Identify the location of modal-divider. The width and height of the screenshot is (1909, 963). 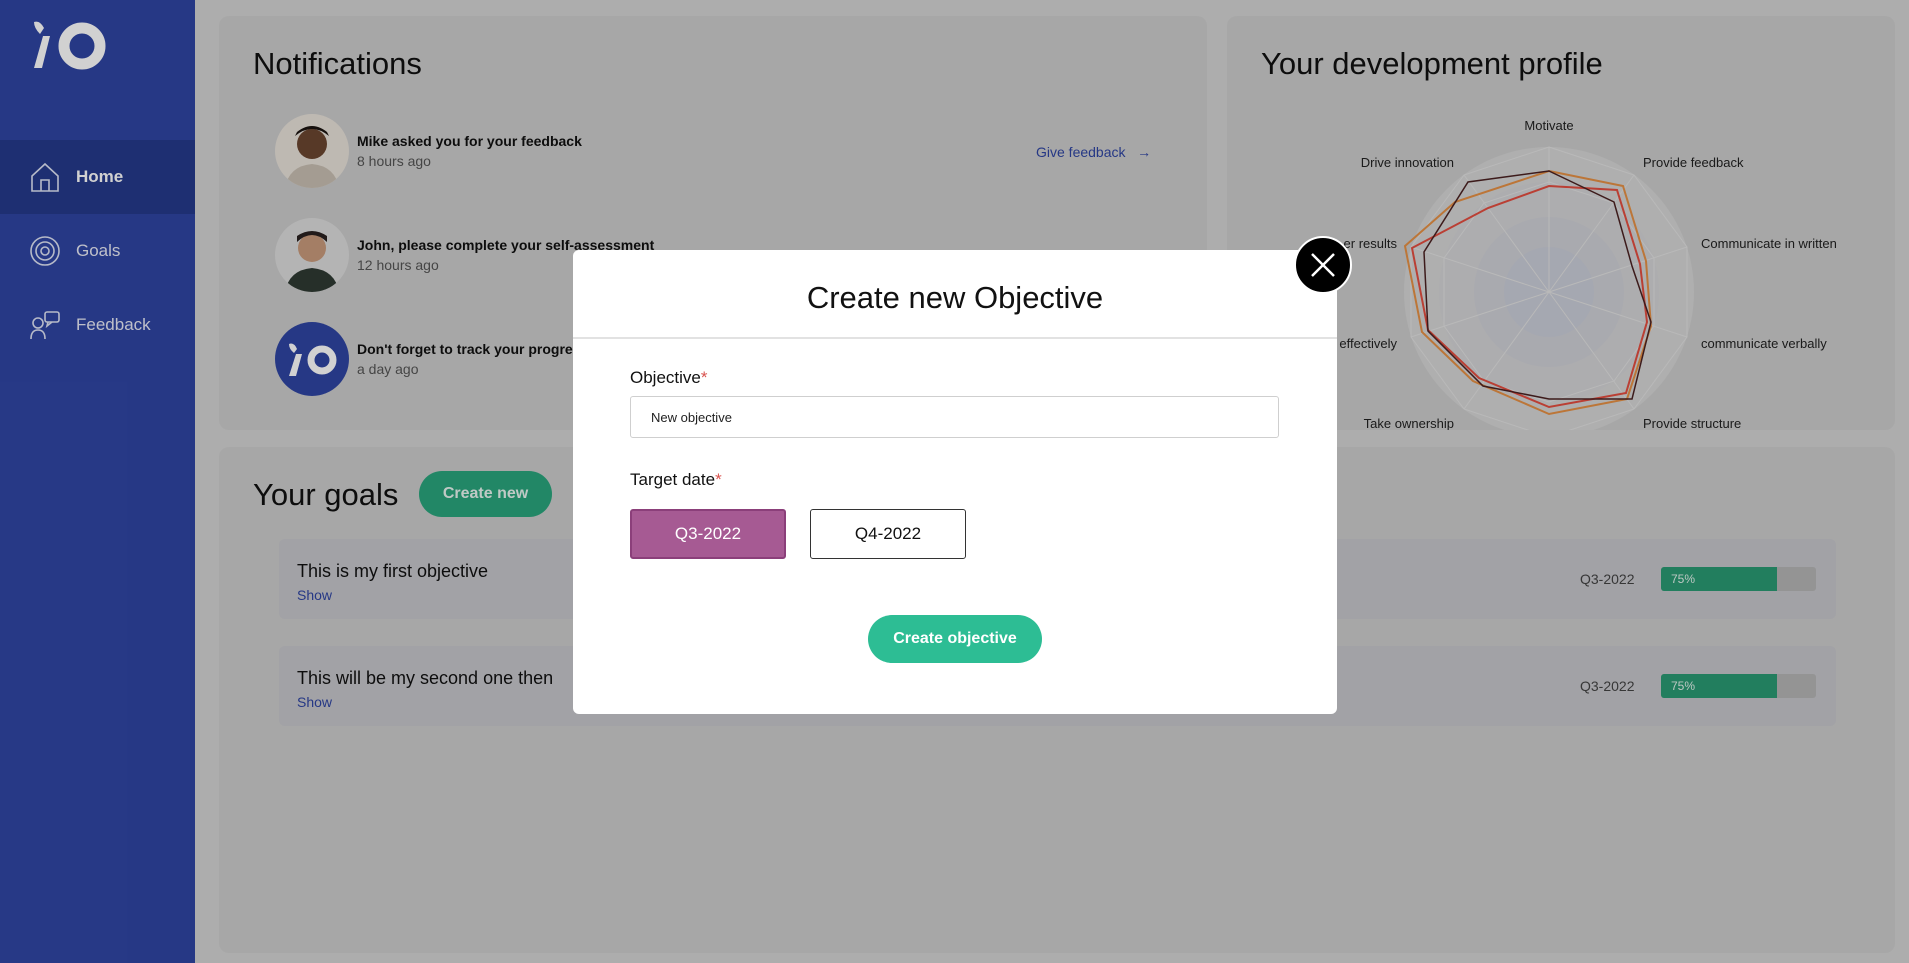
(955, 338).